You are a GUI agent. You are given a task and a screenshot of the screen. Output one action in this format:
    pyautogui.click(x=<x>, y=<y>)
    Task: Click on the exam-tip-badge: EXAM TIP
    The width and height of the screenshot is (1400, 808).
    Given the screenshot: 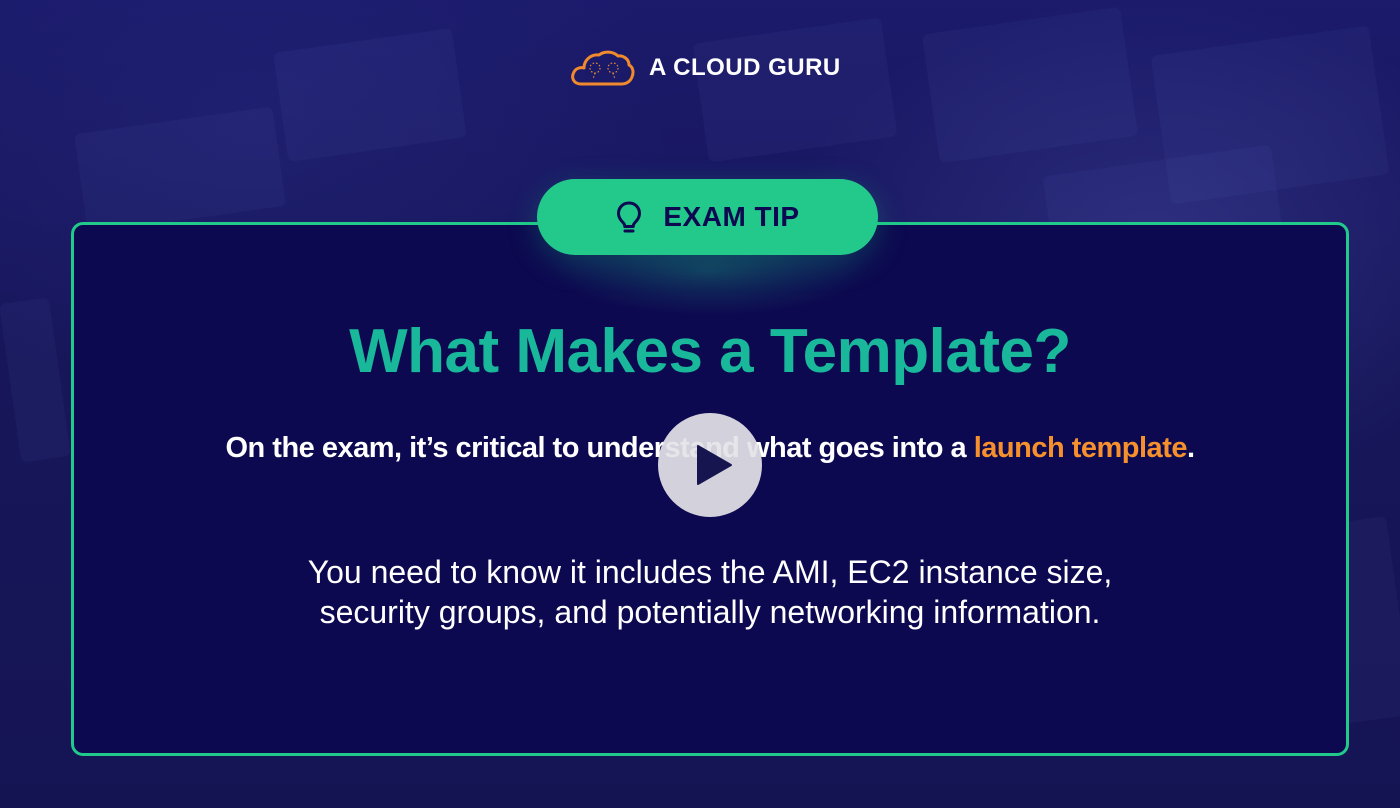 What is the action you would take?
    pyautogui.click(x=707, y=217)
    